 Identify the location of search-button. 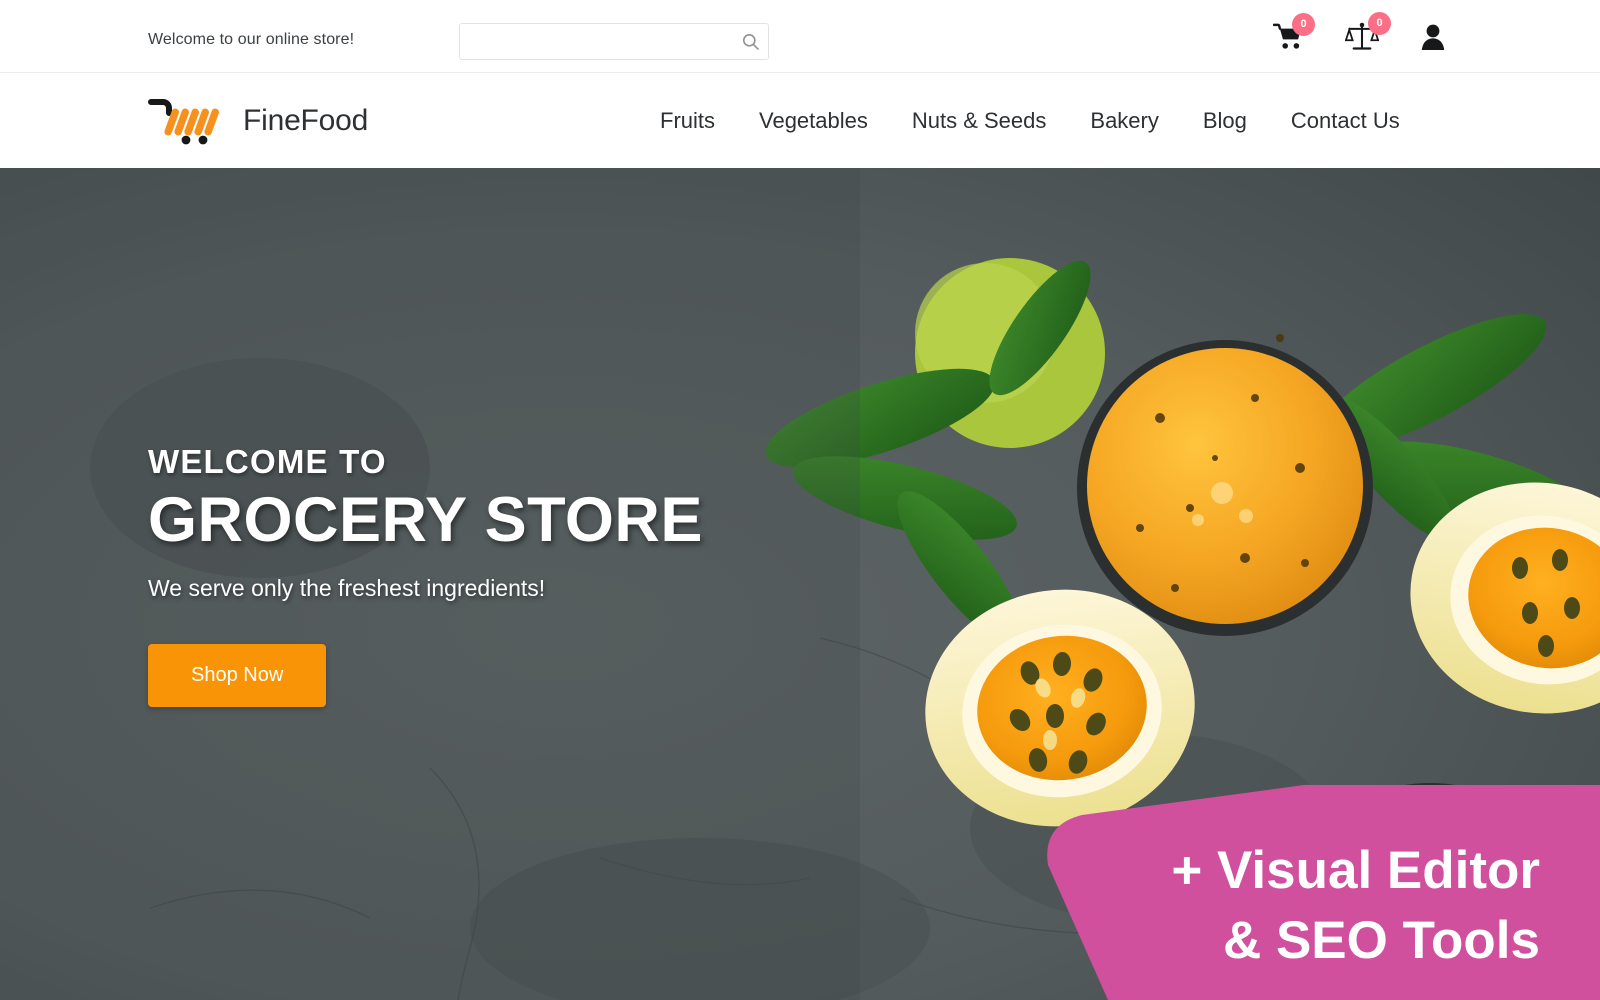
(750, 41).